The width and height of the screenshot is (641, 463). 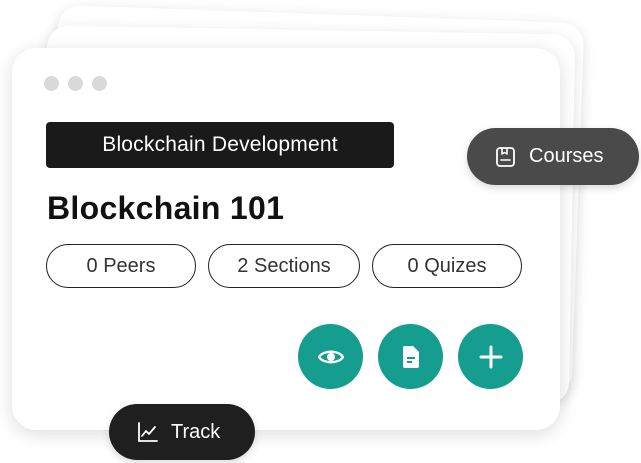 I want to click on peers-stat: 0 Peers, so click(x=121, y=266).